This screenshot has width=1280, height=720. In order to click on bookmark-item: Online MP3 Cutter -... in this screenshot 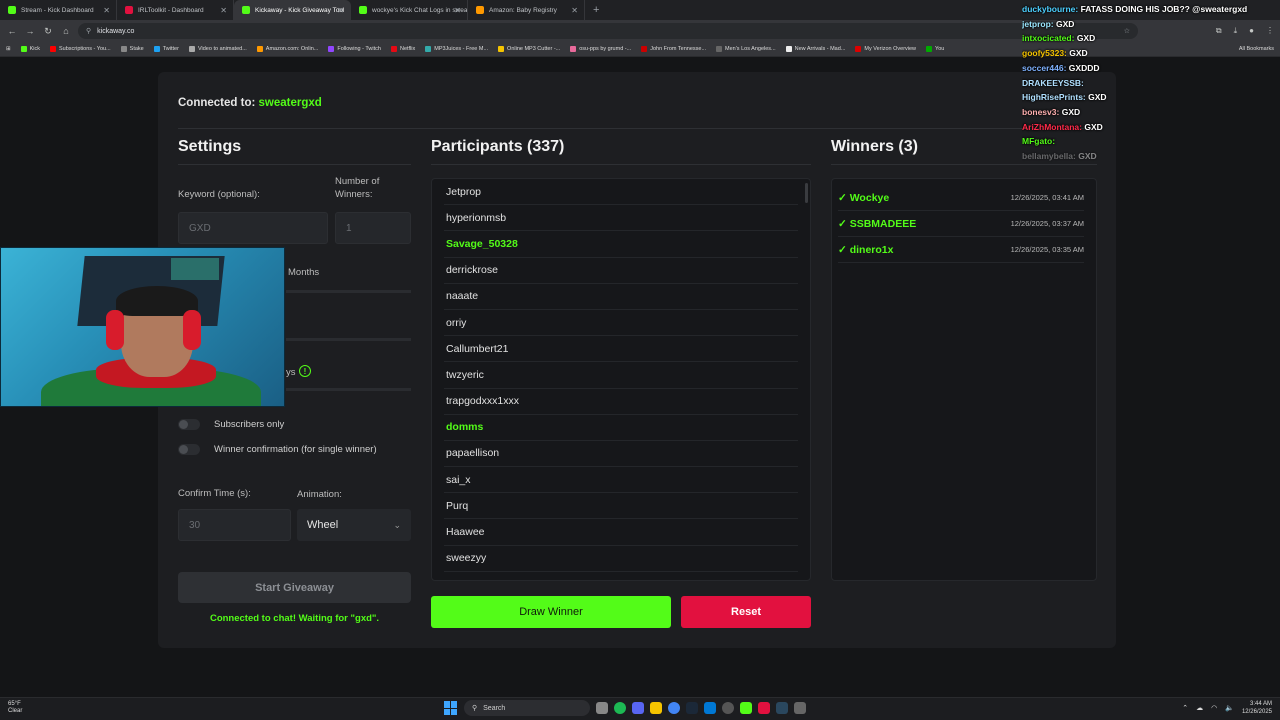, I will do `click(529, 49)`.